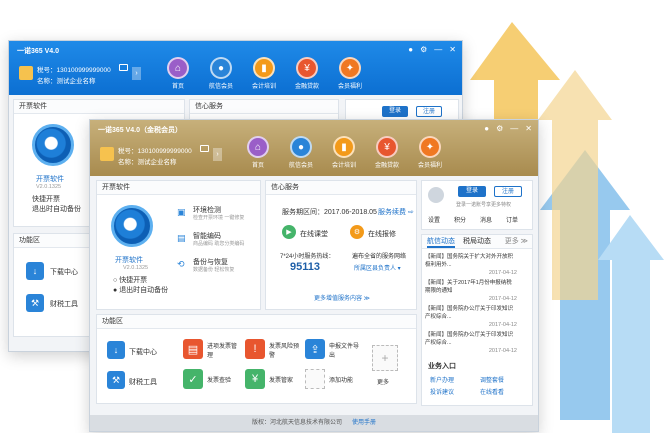 The width and height of the screenshot is (664, 433). What do you see at coordinates (377, 267) in the screenshot?
I see `county-contact: 所属区县负责人 ▾` at bounding box center [377, 267].